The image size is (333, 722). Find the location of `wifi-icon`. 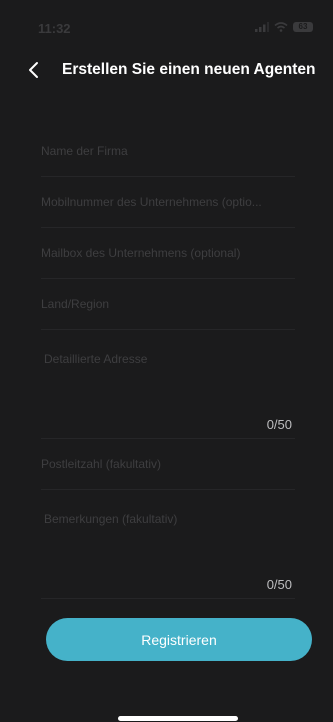

wifi-icon is located at coordinates (281, 27).